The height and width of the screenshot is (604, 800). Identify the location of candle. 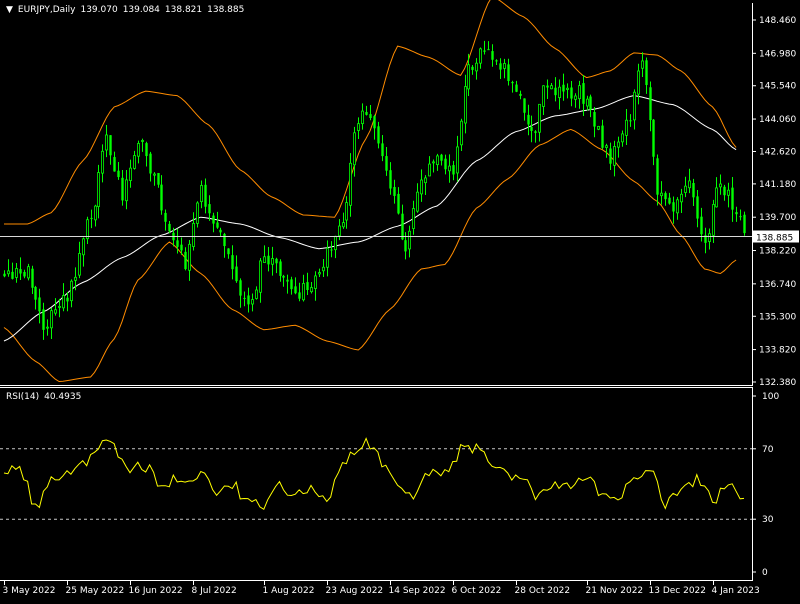
(197, 214).